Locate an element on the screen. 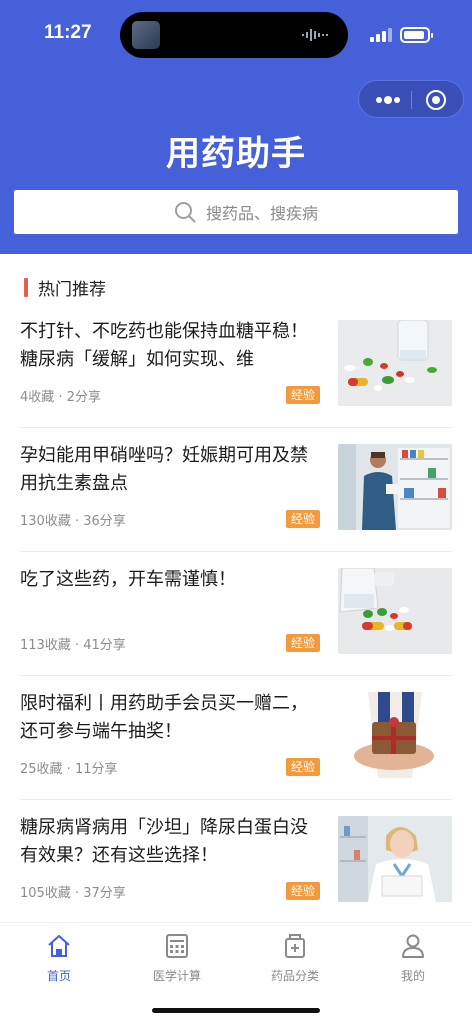  medicine-box-icon is located at coordinates (295, 946).